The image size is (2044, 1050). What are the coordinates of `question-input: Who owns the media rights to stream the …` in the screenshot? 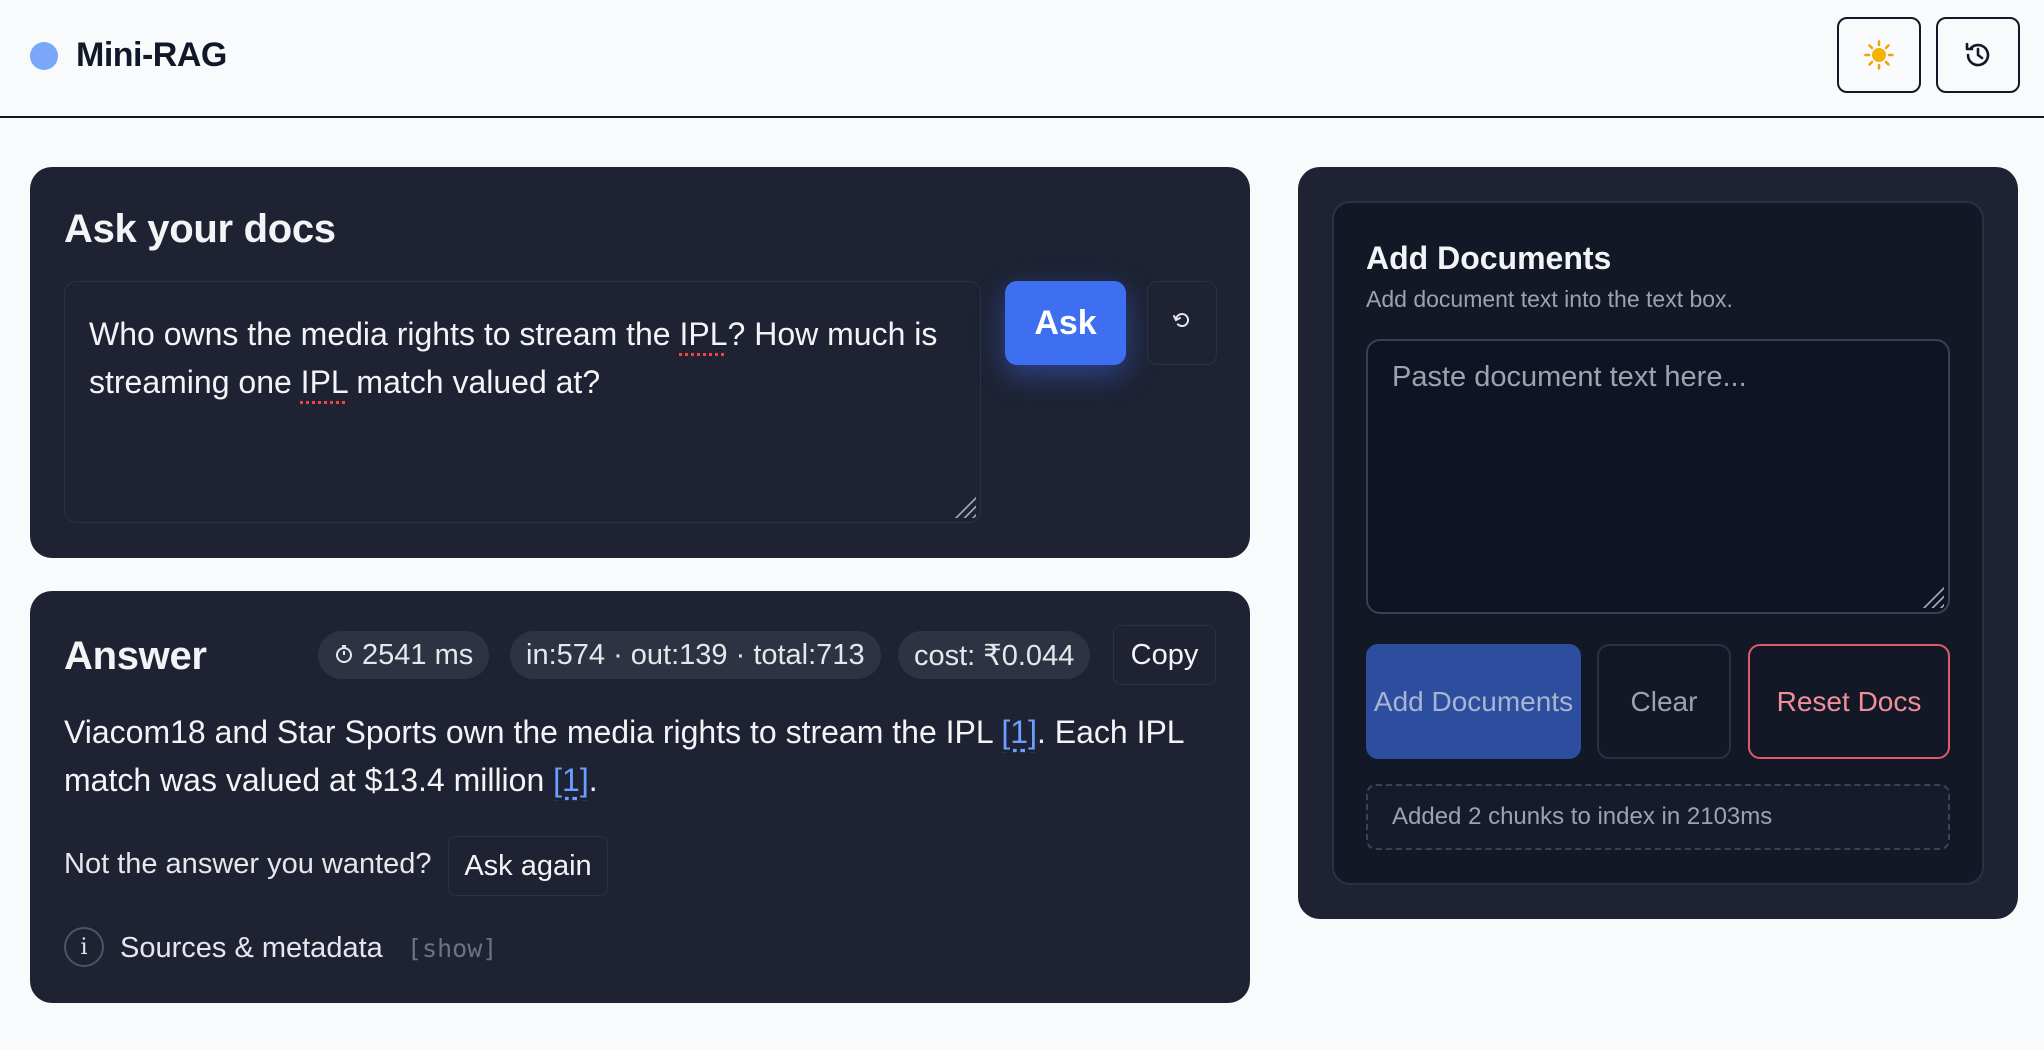 It's located at (522, 402).